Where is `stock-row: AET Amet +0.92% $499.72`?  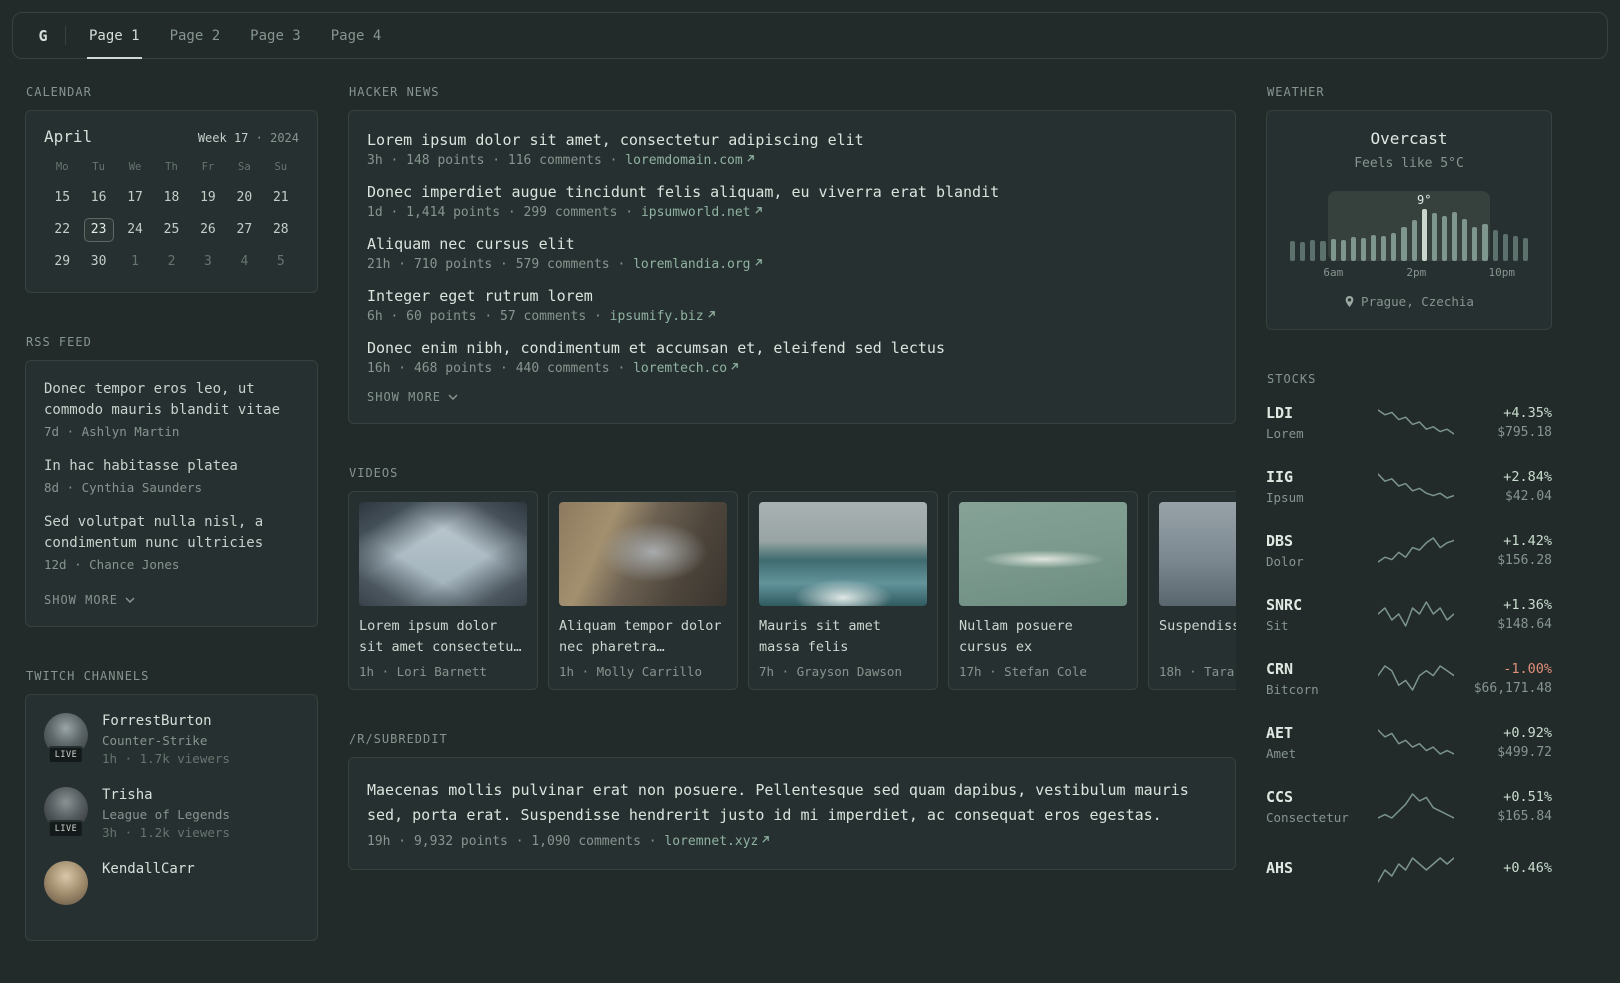 stock-row: AET Amet +0.92% $499.72 is located at coordinates (1409, 742).